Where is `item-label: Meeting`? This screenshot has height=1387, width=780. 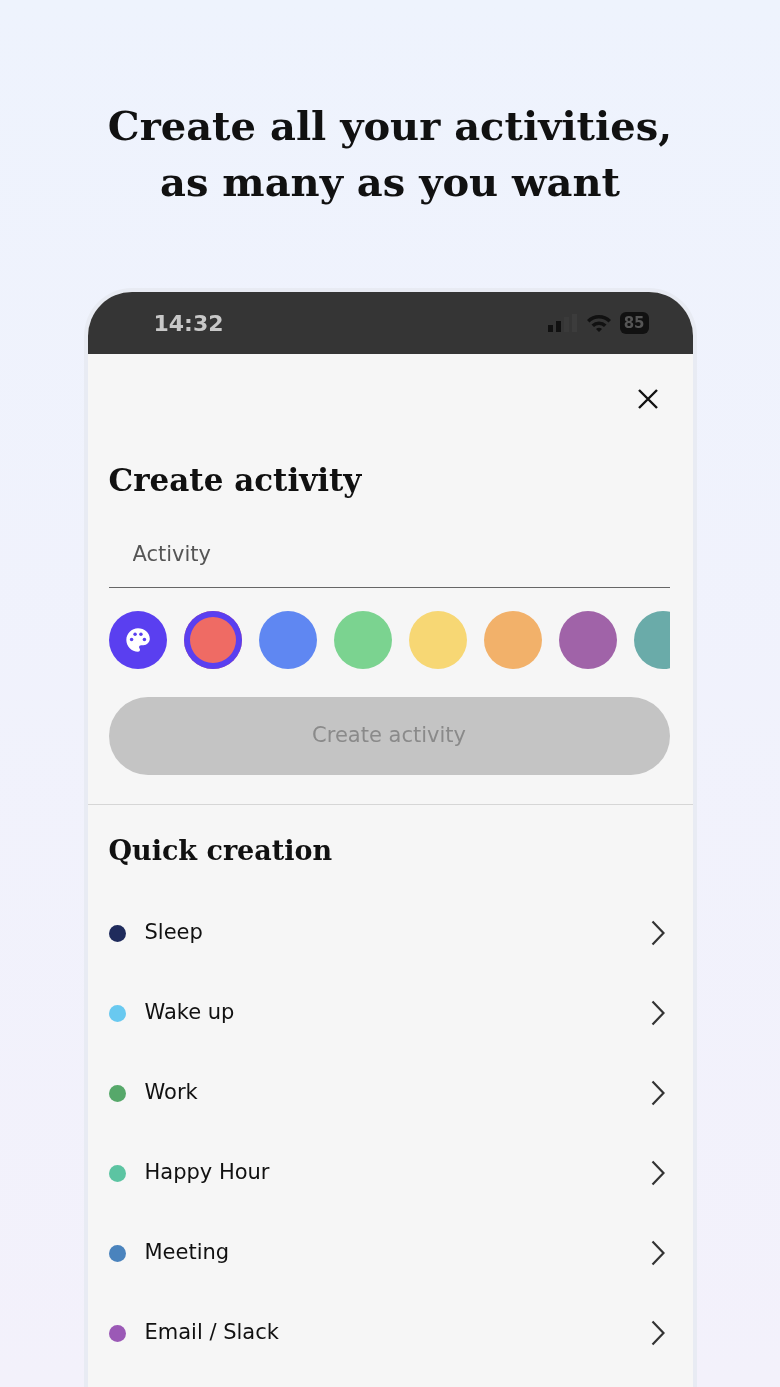 item-label: Meeting is located at coordinates (187, 1253).